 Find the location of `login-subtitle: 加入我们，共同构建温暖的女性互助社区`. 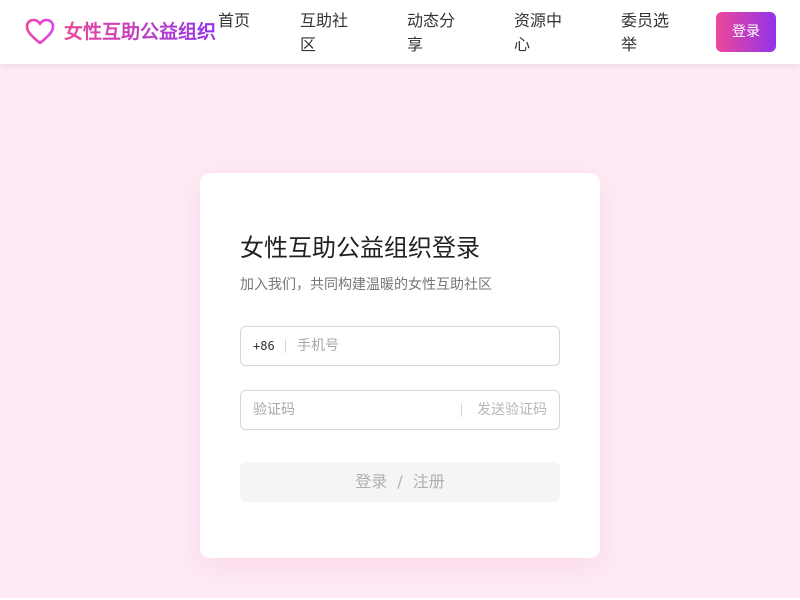

login-subtitle: 加入我们，共同构建温暖的女性互助社区 is located at coordinates (366, 285).